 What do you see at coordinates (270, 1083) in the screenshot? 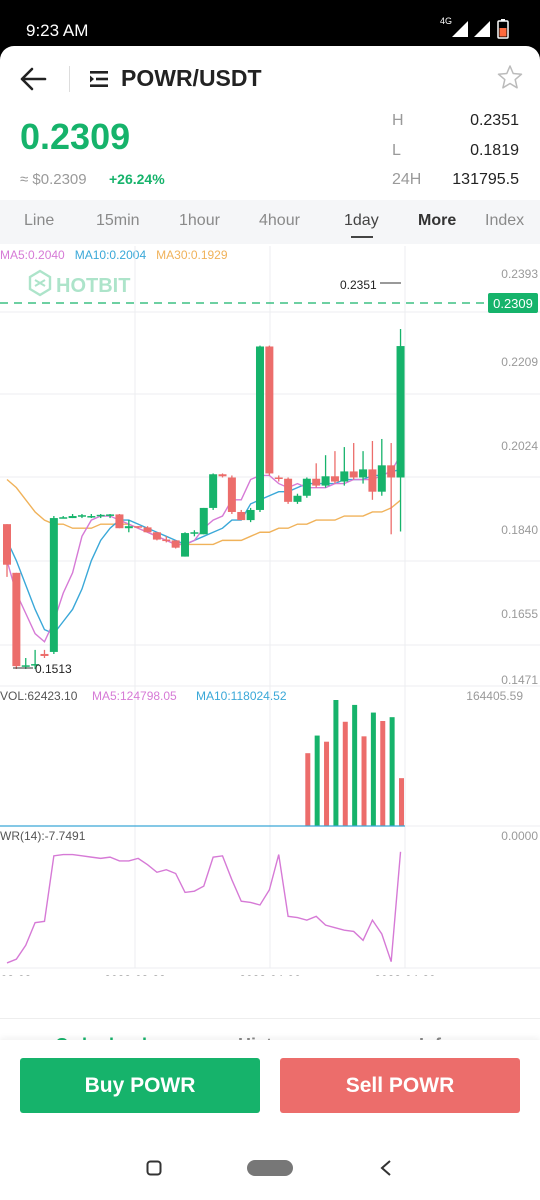
I see `trade-button-bar: Buy POWR Sell POWR` at bounding box center [270, 1083].